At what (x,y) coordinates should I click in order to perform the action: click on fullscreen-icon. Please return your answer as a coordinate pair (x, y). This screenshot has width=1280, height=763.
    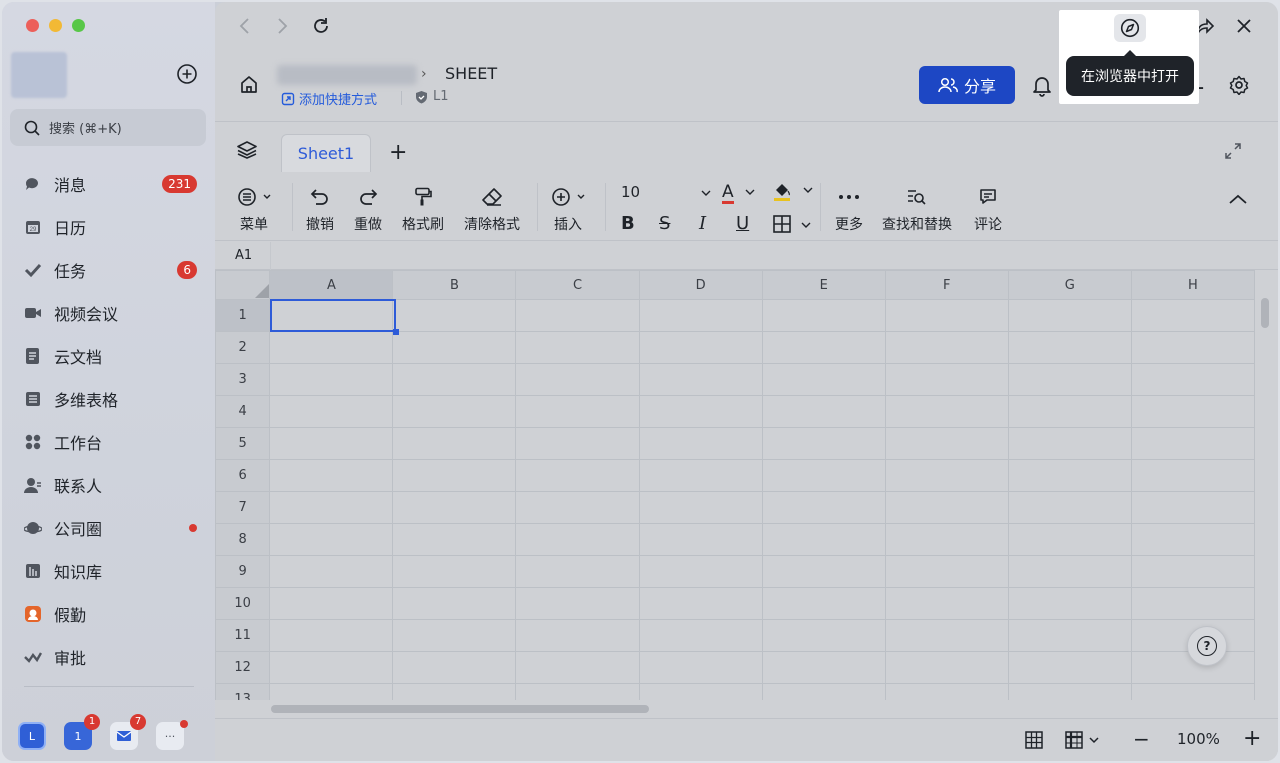
    Looking at the image, I should click on (1233, 153).